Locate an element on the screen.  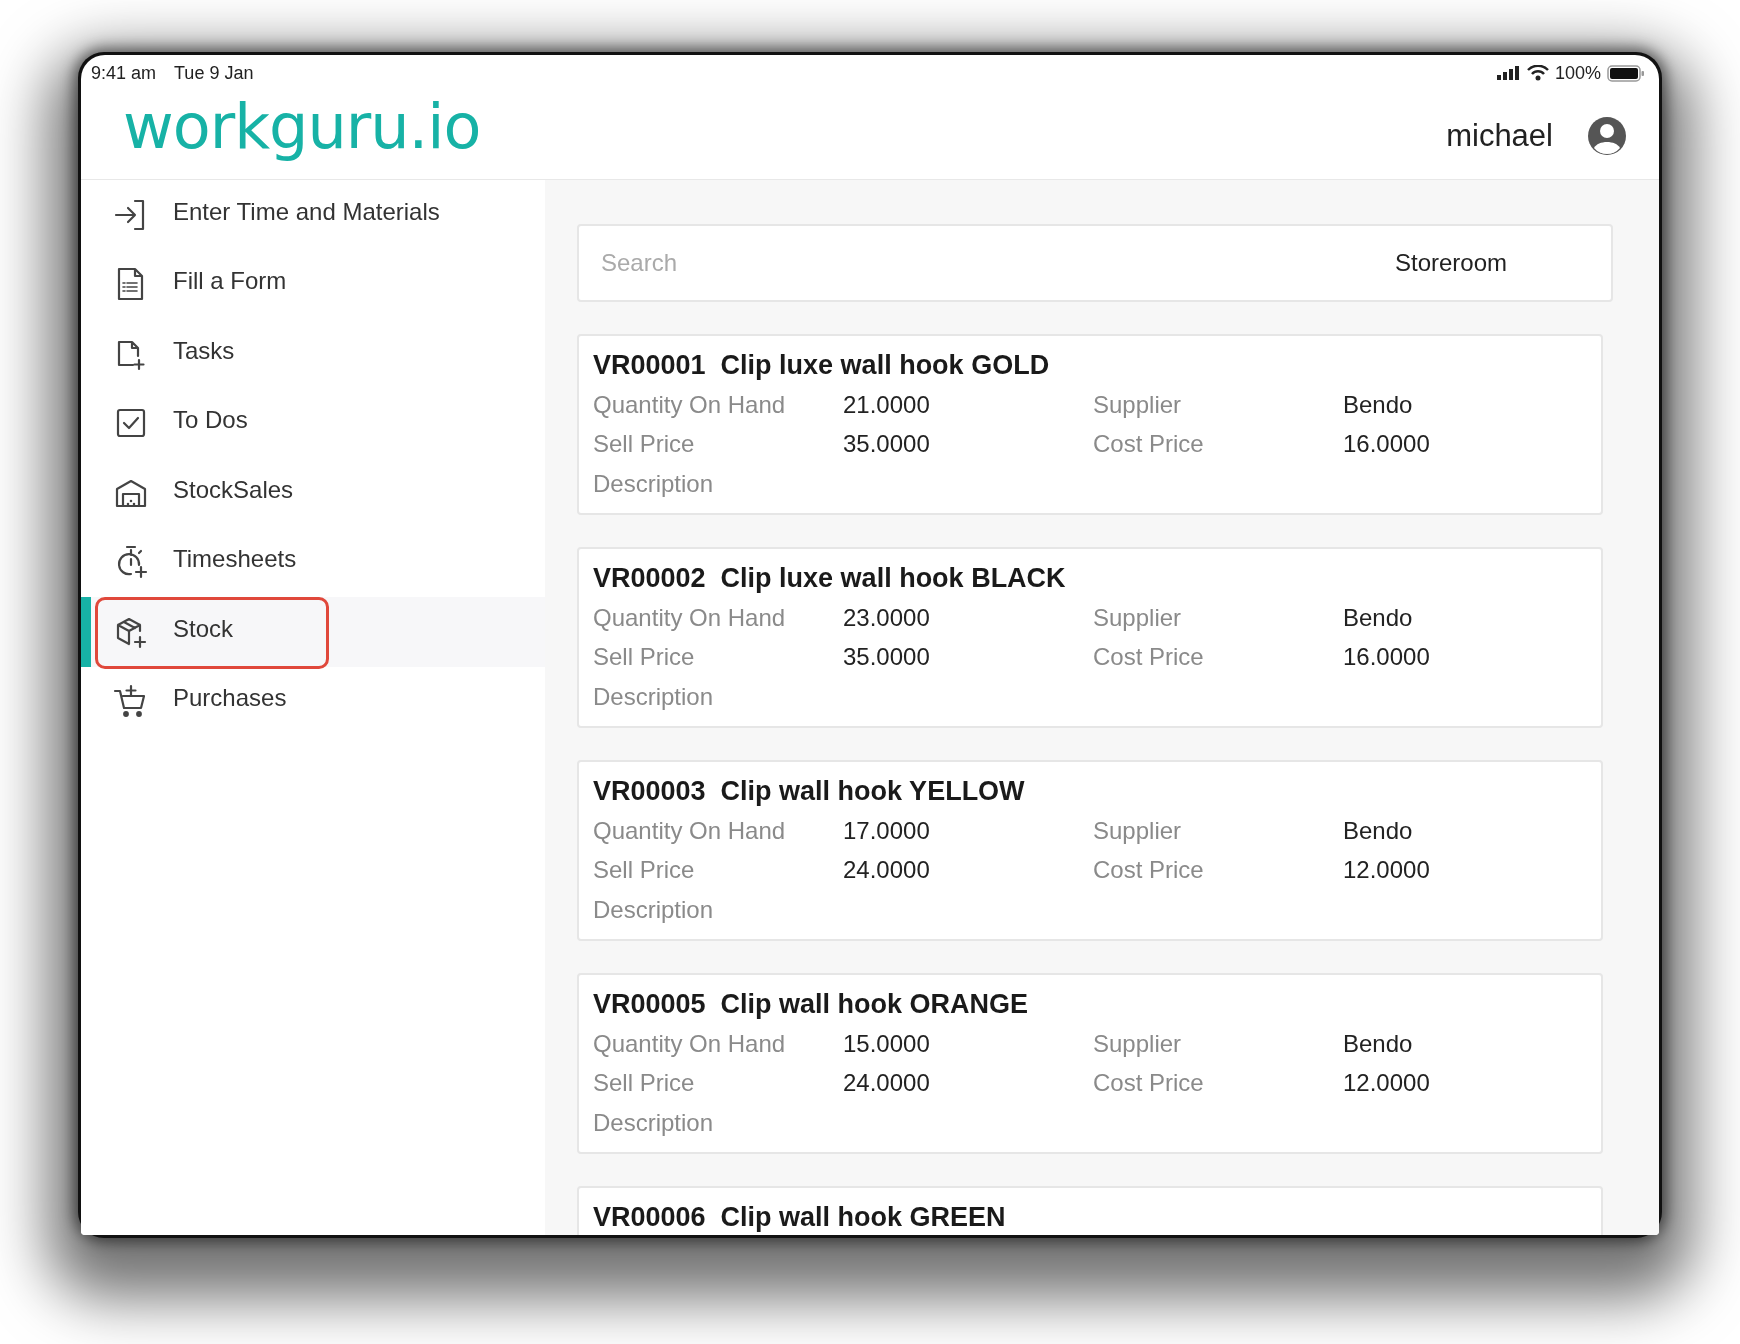
sidebar-item: Fill a Form is located at coordinates (313, 284).